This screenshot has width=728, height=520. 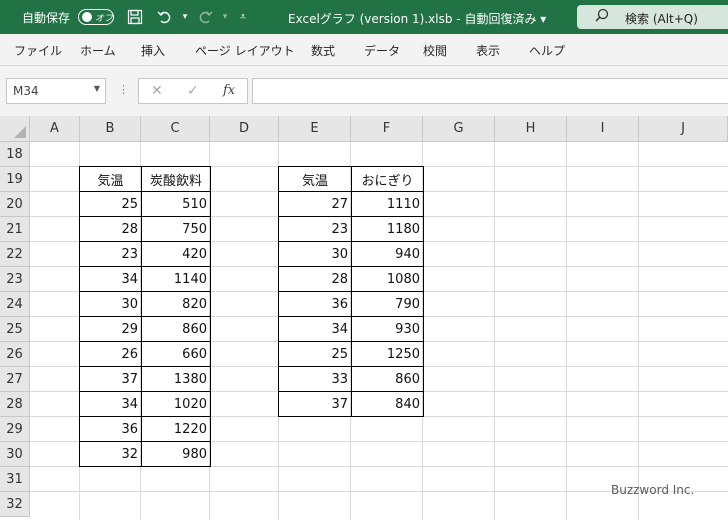 I want to click on document-title: Excelグラフ (version 1).xlsb - 自動回復済み ▾, so click(x=417, y=18).